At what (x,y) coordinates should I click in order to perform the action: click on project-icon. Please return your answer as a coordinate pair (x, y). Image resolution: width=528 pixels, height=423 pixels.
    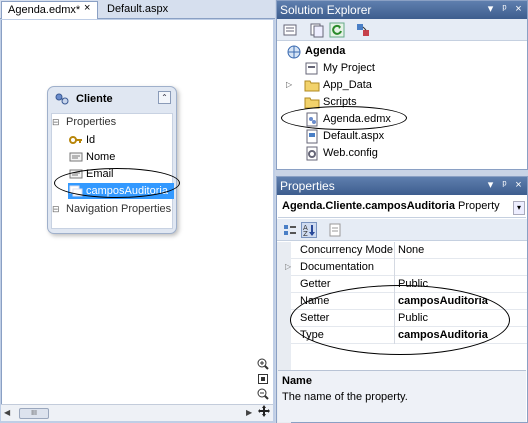
    Looking at the image, I should click on (294, 51).